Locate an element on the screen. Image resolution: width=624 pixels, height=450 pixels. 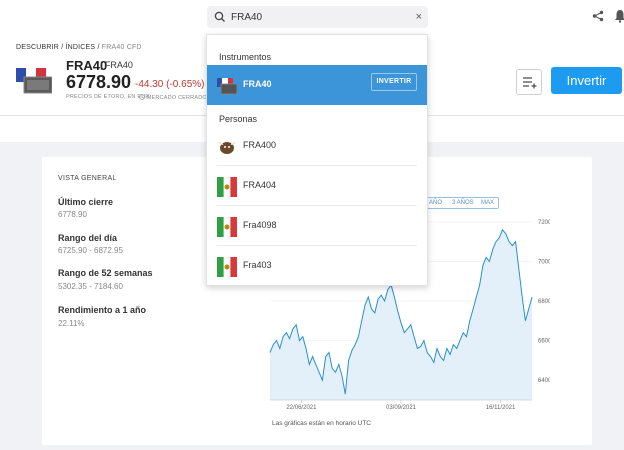
instrument-name: FRA40 is located at coordinates (118, 65).